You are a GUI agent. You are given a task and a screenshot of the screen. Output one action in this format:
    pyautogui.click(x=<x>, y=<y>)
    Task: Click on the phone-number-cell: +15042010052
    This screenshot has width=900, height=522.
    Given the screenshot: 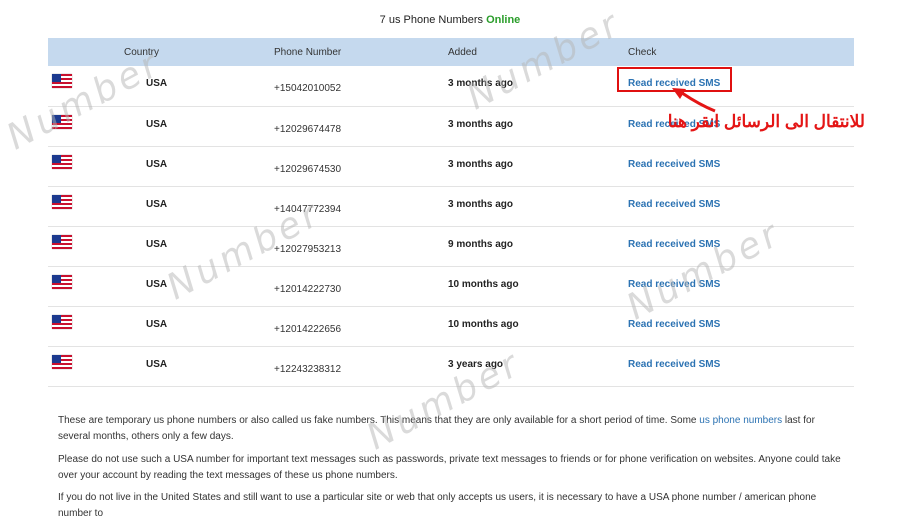 What is the action you would take?
    pyautogui.click(x=308, y=88)
    